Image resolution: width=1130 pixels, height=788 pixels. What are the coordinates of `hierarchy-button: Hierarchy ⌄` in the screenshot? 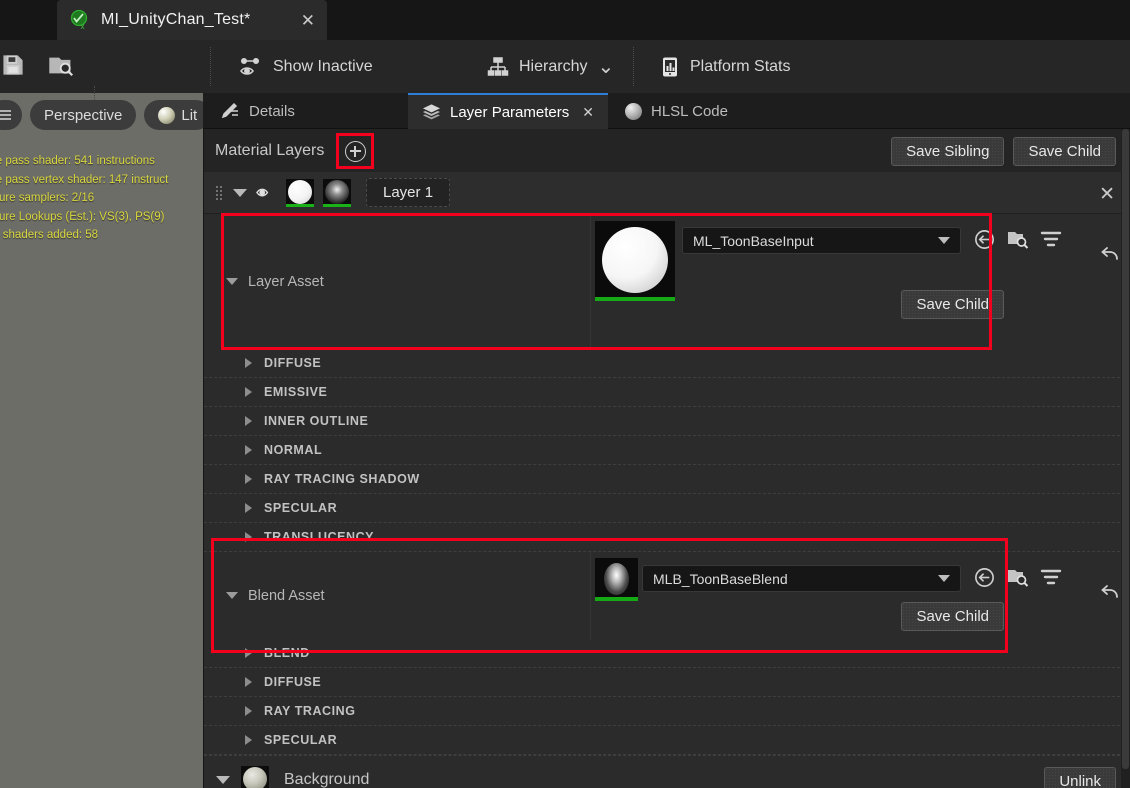 It's located at (550, 66).